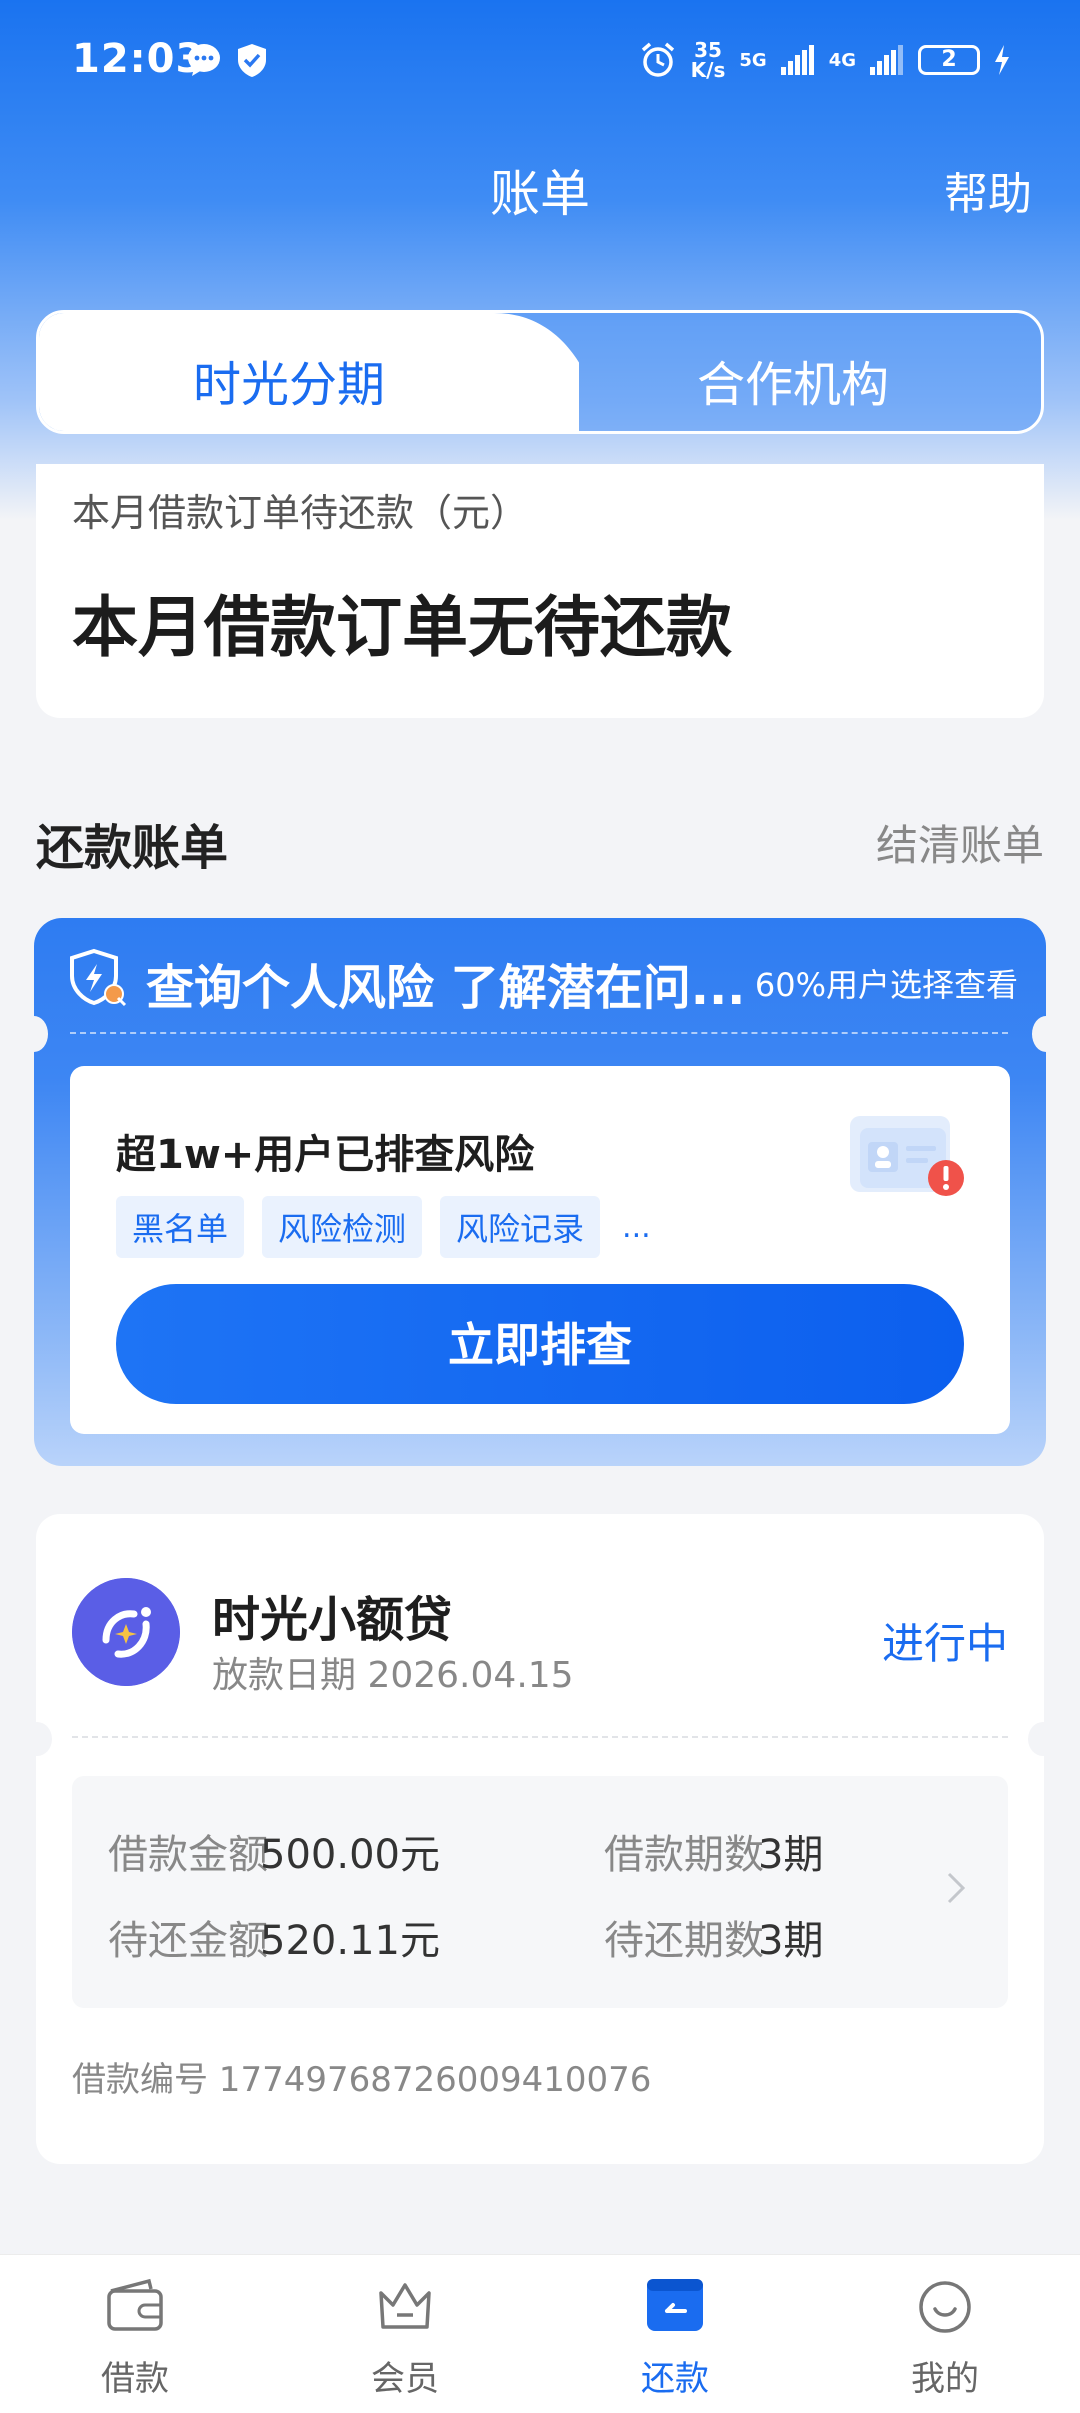  I want to click on network-speed: 35 K/s, so click(708, 60).